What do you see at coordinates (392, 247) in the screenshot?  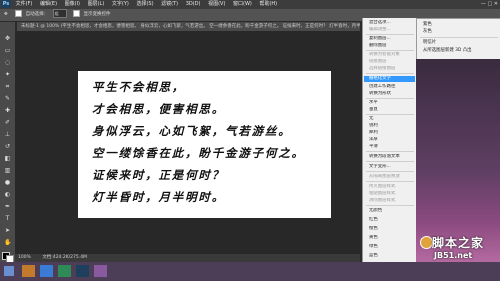 I see `ctx-item-color-green: 绿色` at bounding box center [392, 247].